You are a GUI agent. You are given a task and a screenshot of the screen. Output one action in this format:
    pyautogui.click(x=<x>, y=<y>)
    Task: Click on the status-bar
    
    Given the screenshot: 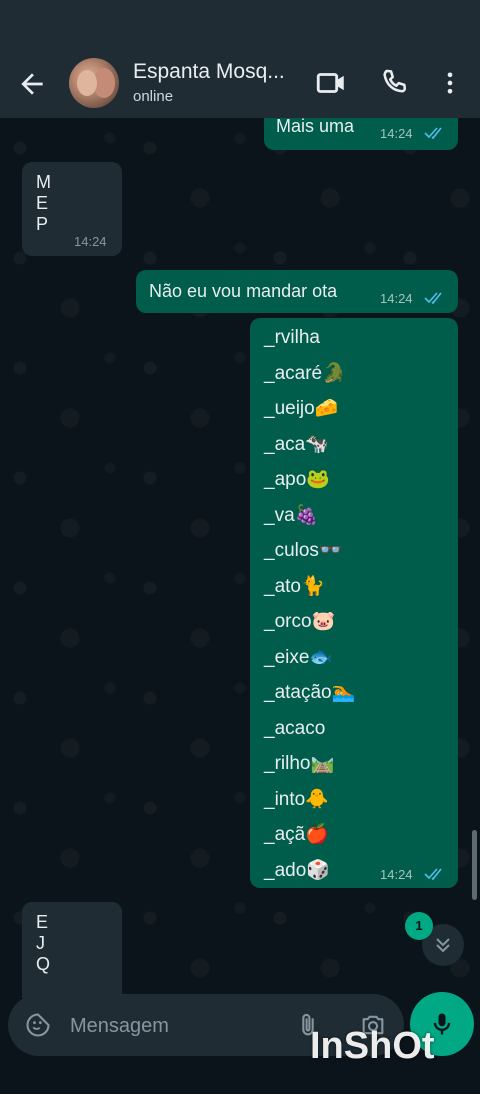 What is the action you would take?
    pyautogui.click(x=240, y=25)
    